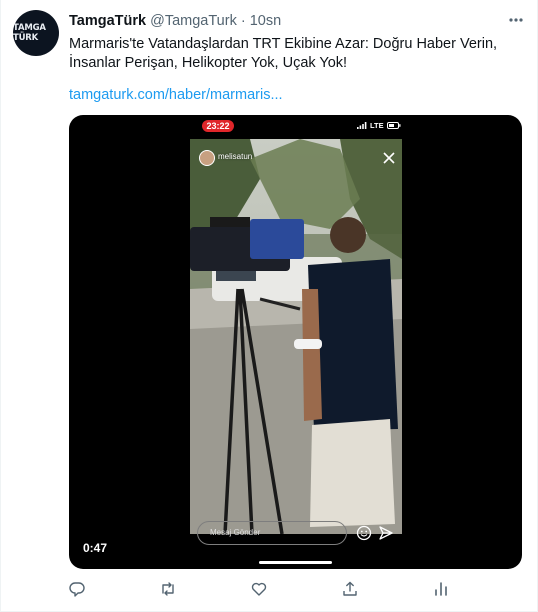  I want to click on analytics-icon, so click(441, 589).